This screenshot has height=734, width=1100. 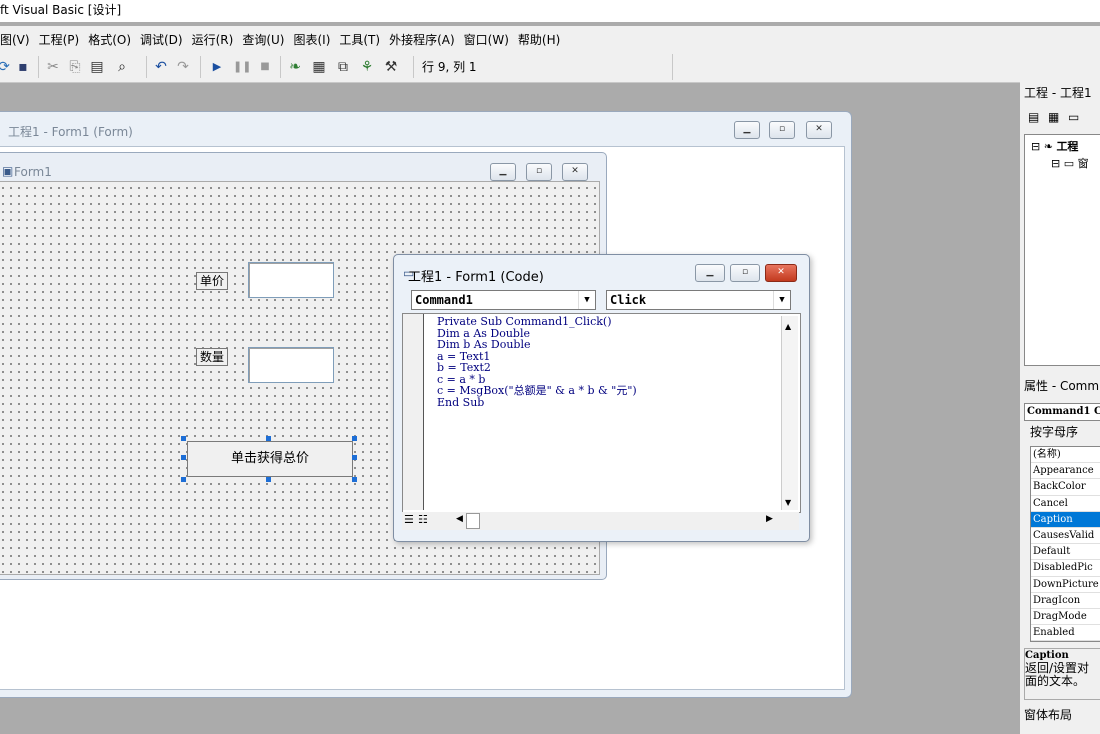 What do you see at coordinates (745, 273) in the screenshot?
I see `code-maximize-button: ▫` at bounding box center [745, 273].